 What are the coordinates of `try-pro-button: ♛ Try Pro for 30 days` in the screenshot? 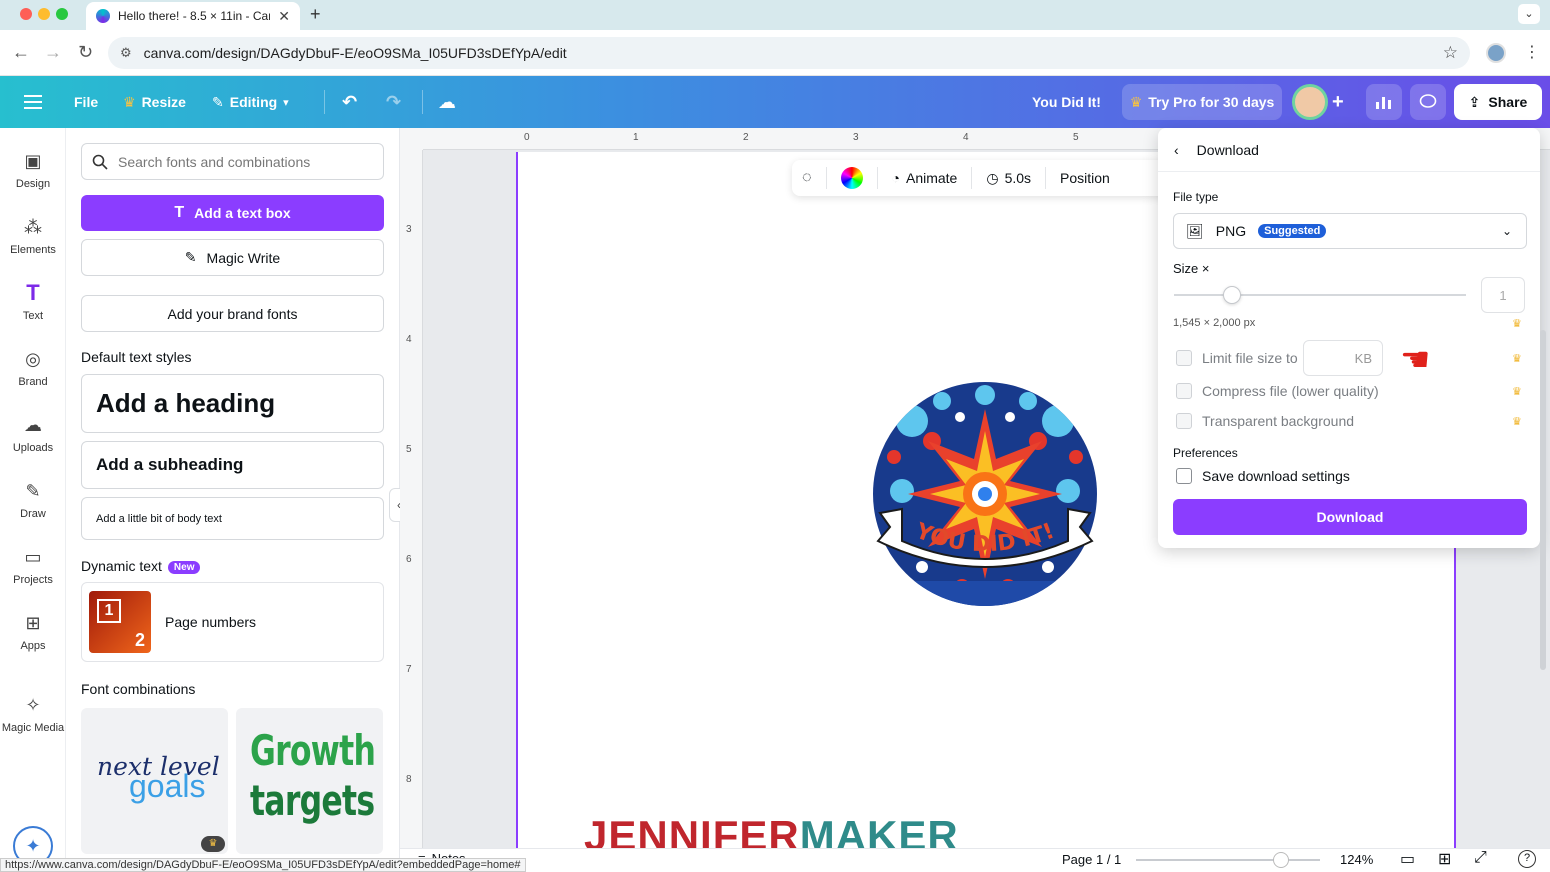 It's located at (1202, 102).